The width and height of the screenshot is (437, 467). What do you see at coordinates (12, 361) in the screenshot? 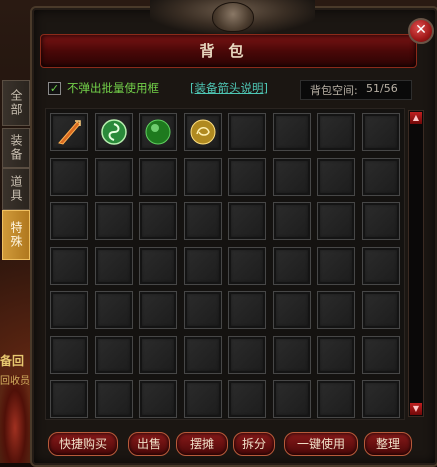
I see `background-text-1: 备回` at bounding box center [12, 361].